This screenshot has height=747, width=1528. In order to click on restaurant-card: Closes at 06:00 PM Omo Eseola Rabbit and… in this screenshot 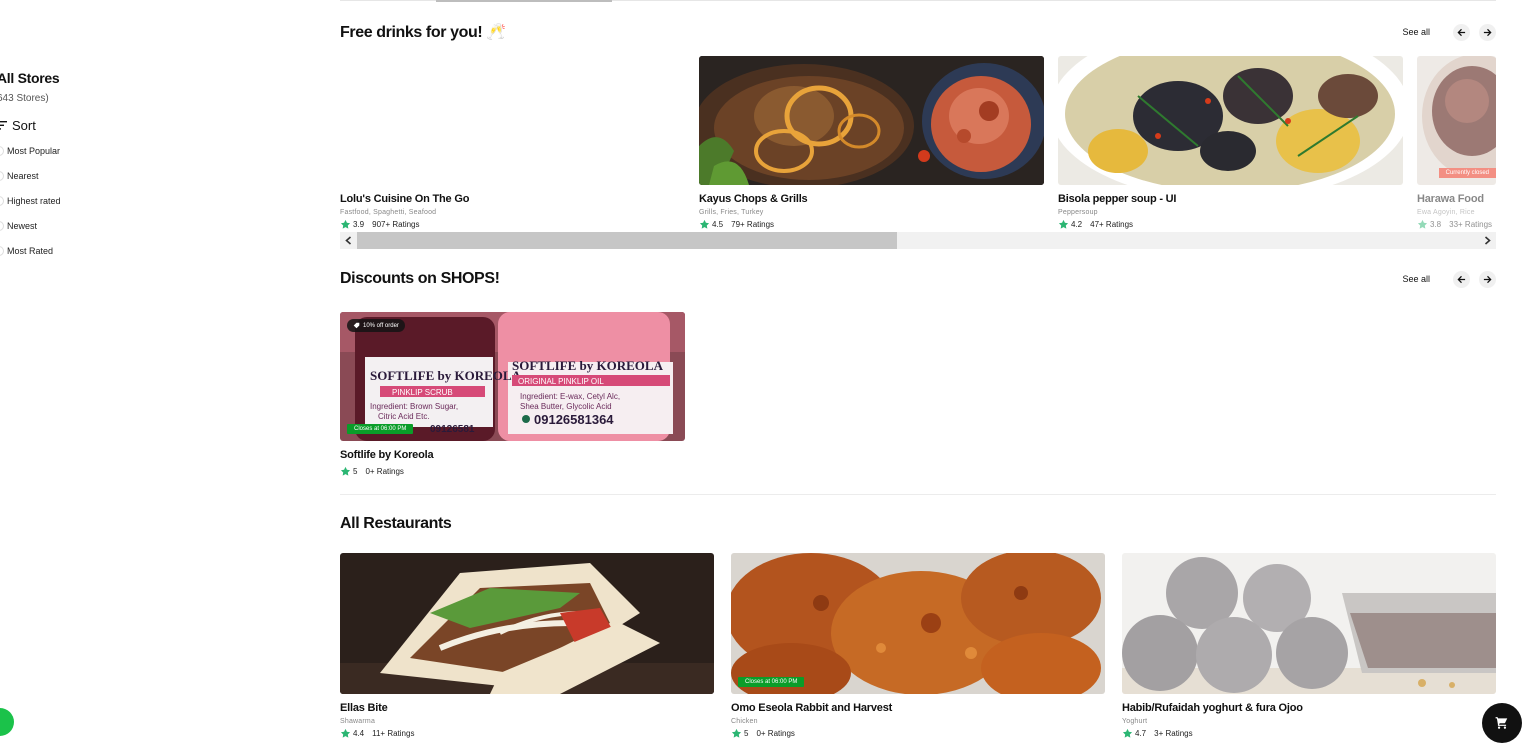, I will do `click(918, 646)`.